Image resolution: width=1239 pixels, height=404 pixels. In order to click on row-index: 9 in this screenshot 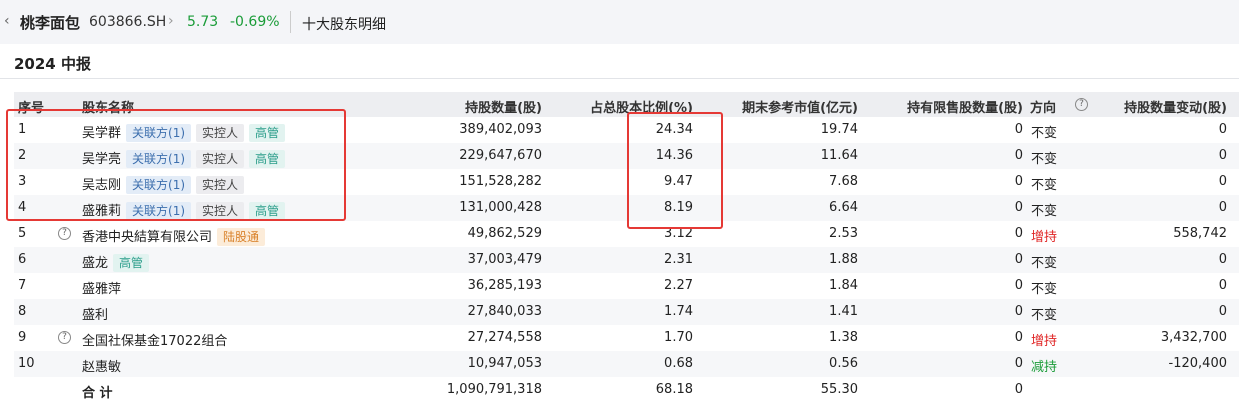, I will do `click(22, 337)`.